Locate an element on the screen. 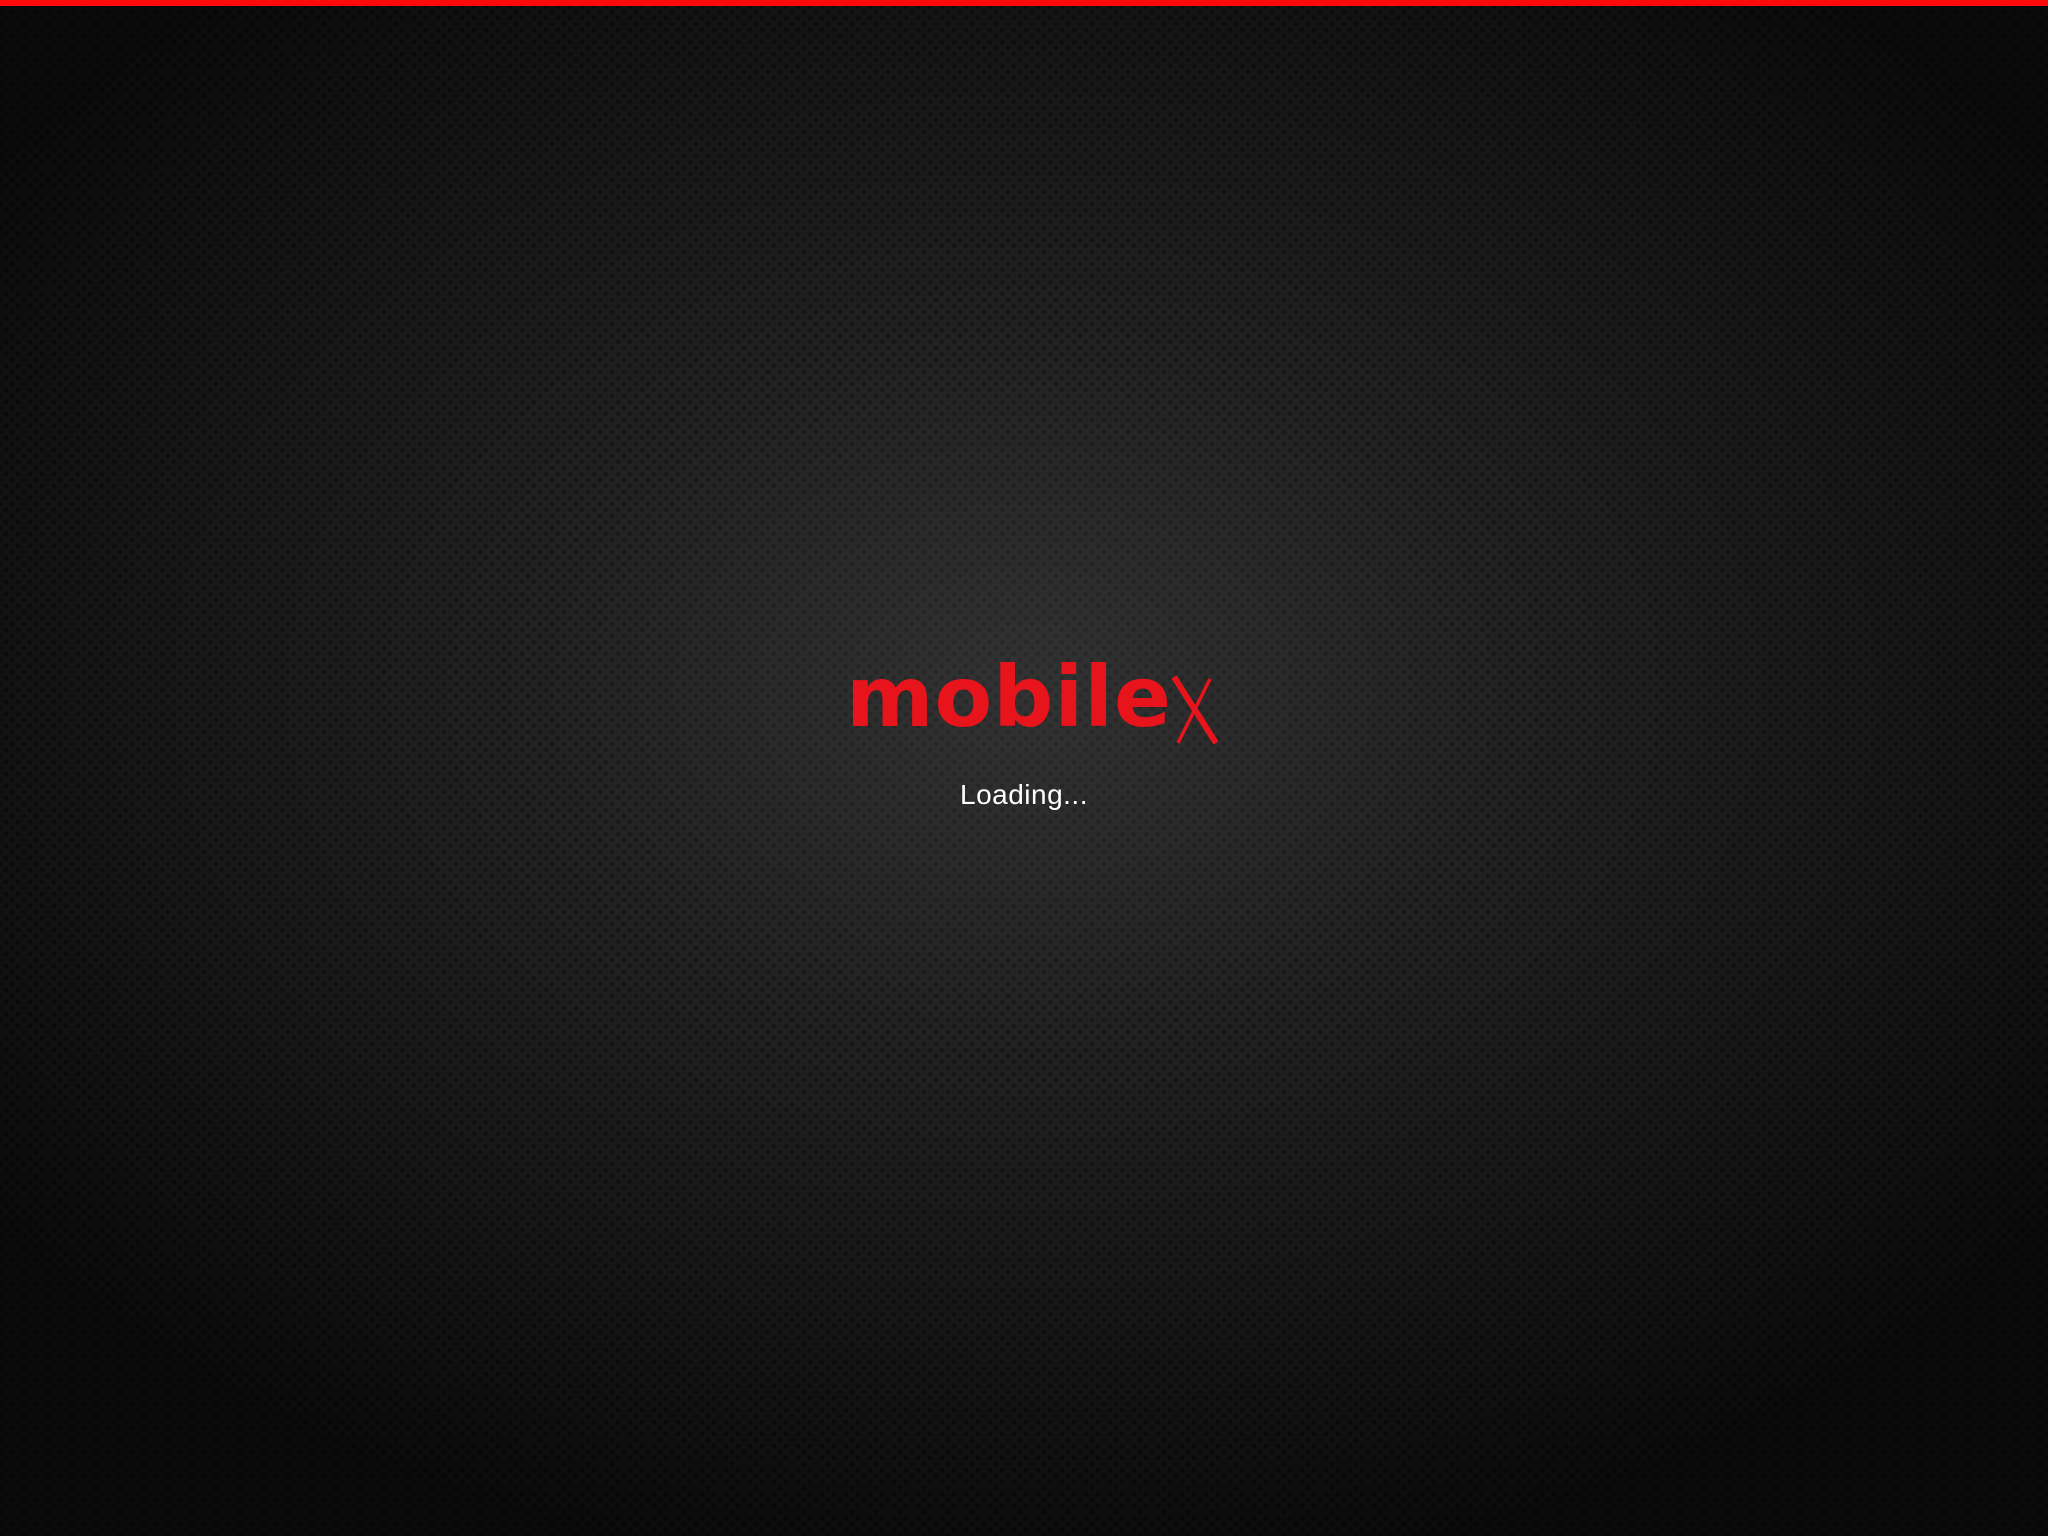 The width and height of the screenshot is (2048, 1536). mobilex-logo: mobile is located at coordinates (1034, 700).